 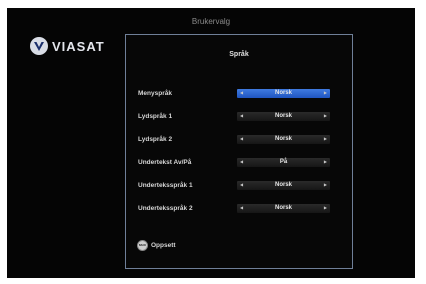 I want to click on menu-language-selector: ◀ Norsk ▶, so click(x=283, y=93).